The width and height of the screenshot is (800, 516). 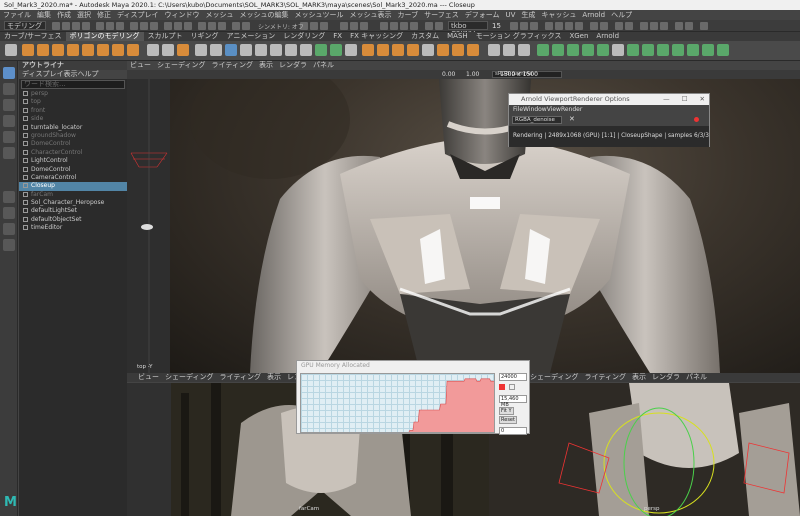 I want to click on outliner-item: persp, so click(x=73, y=94).